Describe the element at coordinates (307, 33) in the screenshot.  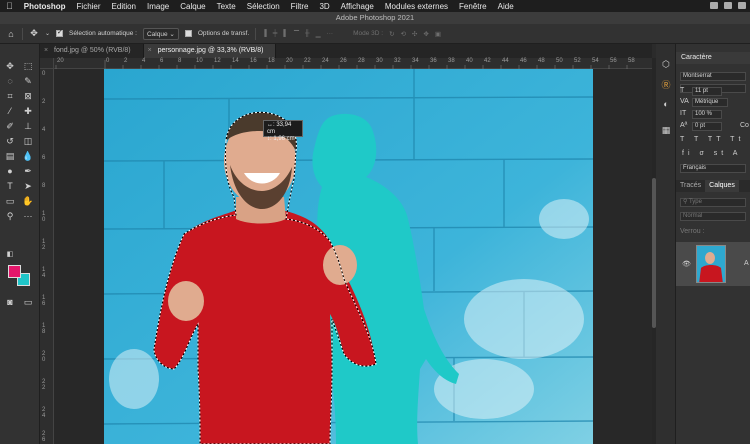
I see `align-middle-icon: ╫` at that location.